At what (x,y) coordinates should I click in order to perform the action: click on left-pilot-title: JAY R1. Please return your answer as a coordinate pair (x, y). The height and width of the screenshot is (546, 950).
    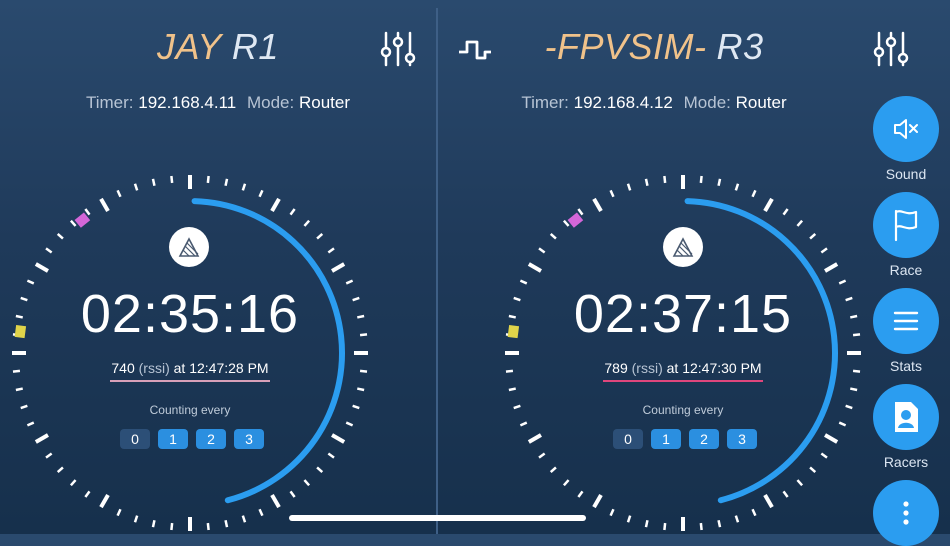
    Looking at the image, I should click on (218, 47).